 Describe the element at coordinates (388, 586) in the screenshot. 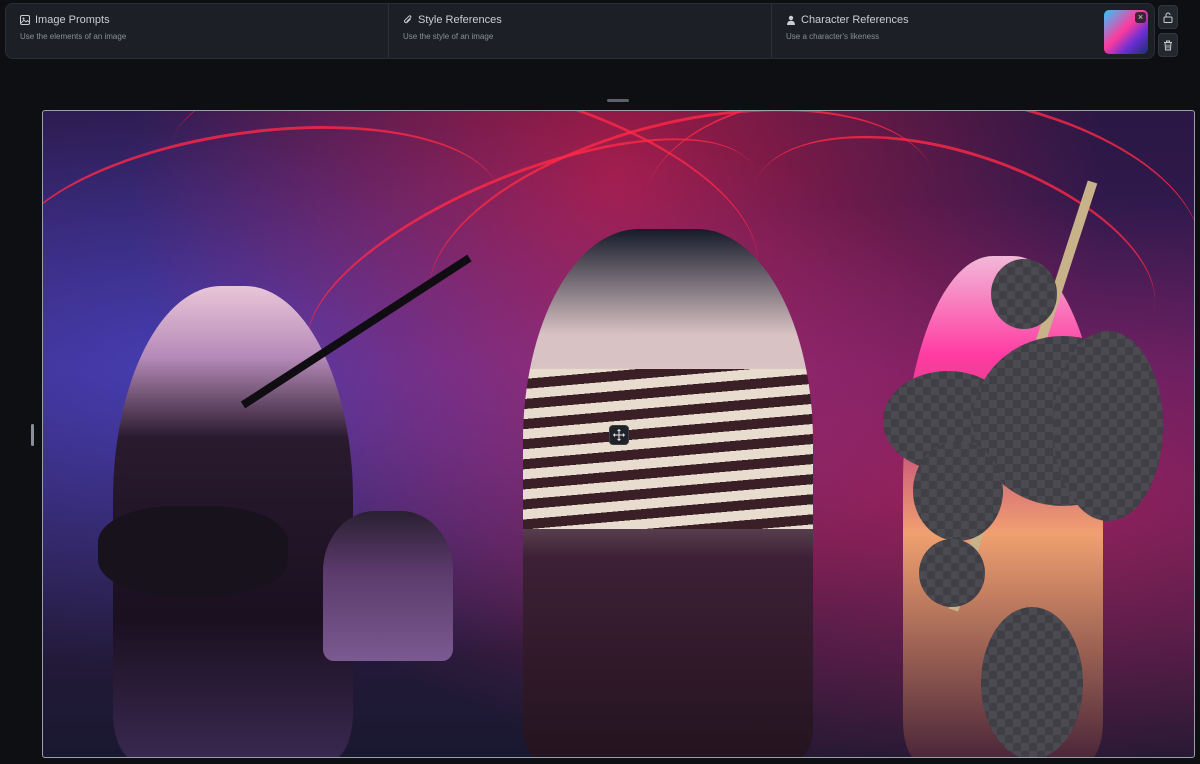

I see `drummer-figure` at that location.